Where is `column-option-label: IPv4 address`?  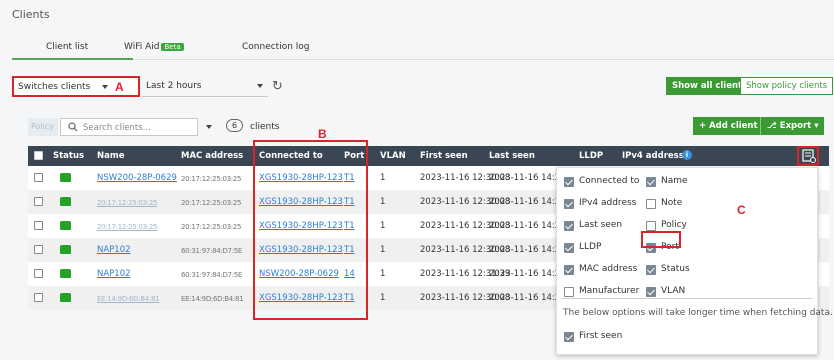 column-option-label: IPv4 address is located at coordinates (608, 203).